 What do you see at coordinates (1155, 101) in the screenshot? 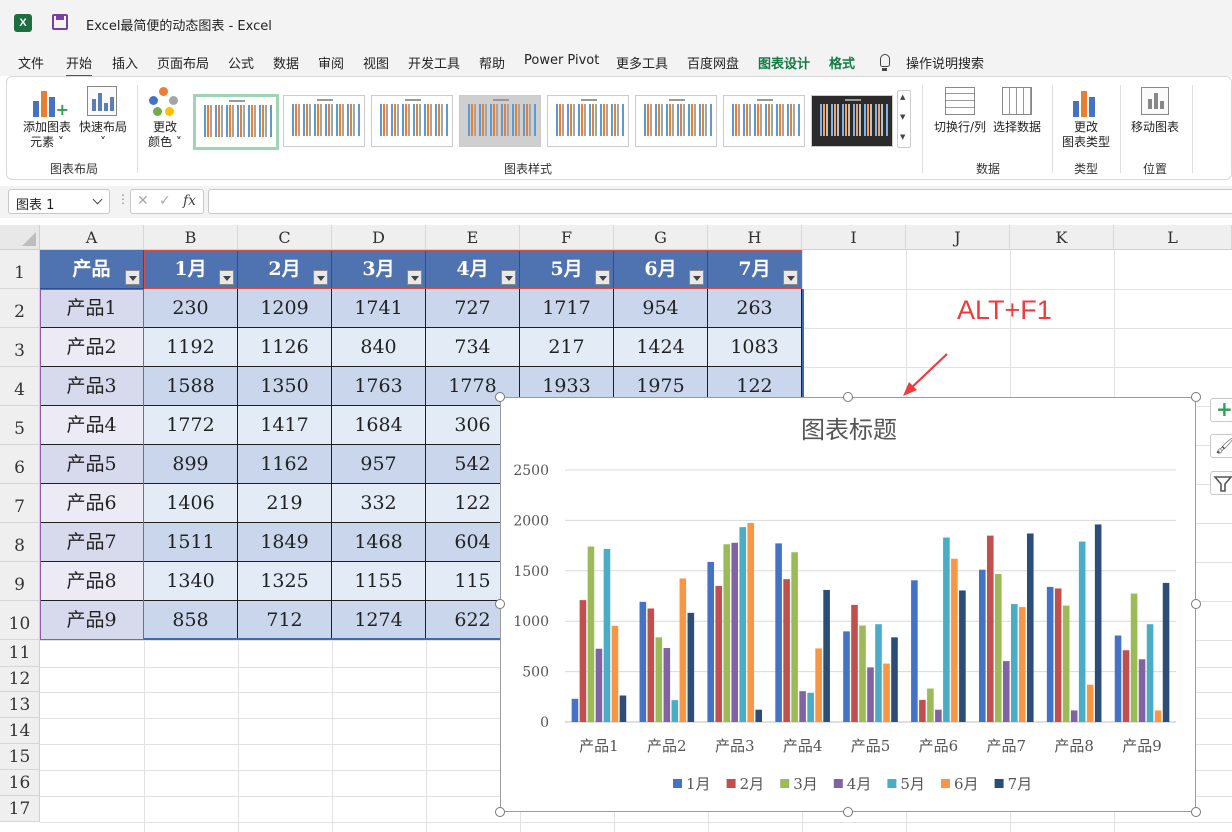
I see `move-chart-icon` at bounding box center [1155, 101].